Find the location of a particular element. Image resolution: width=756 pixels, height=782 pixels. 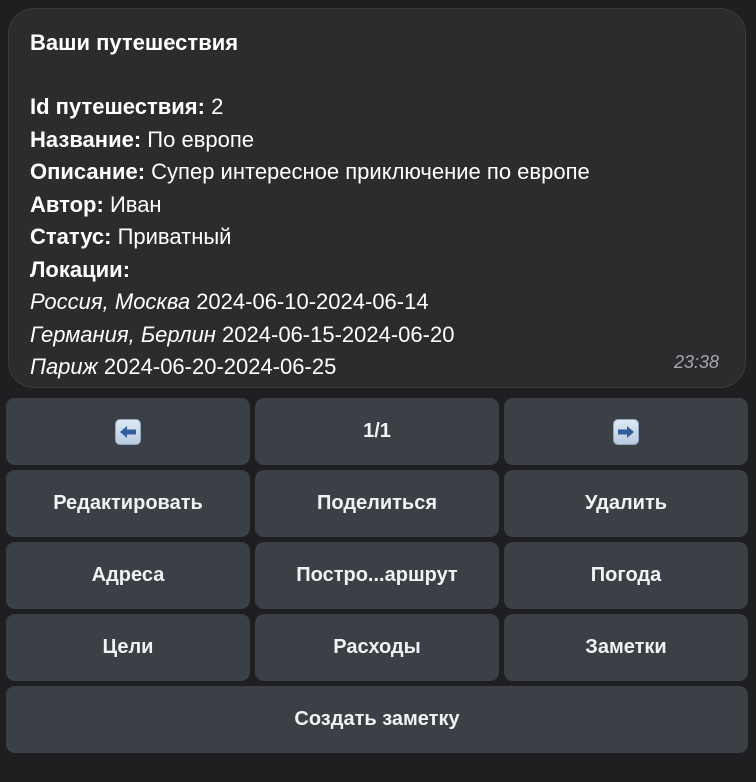

location-place: Париж is located at coordinates (64, 366).